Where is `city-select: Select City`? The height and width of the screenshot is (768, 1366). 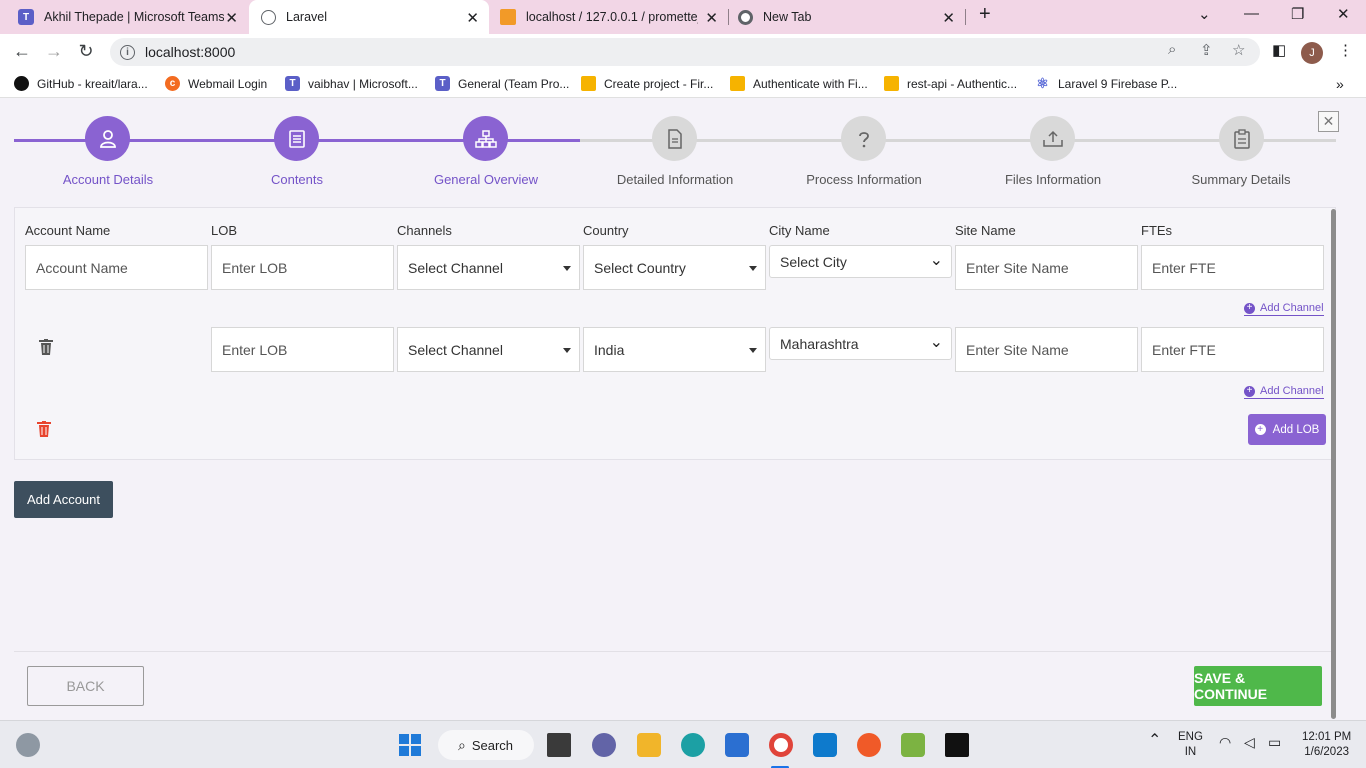
city-select: Select City is located at coordinates (860, 261).